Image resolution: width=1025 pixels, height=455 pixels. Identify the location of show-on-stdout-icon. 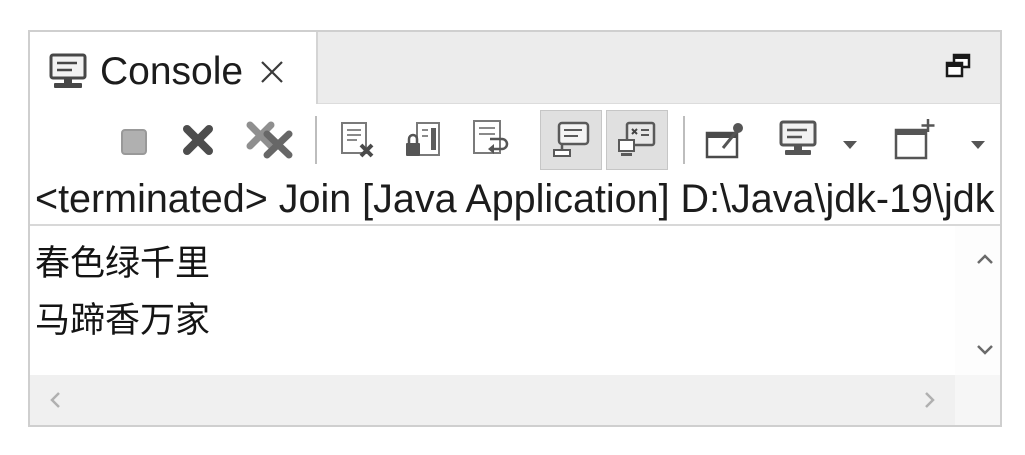
(571, 139).